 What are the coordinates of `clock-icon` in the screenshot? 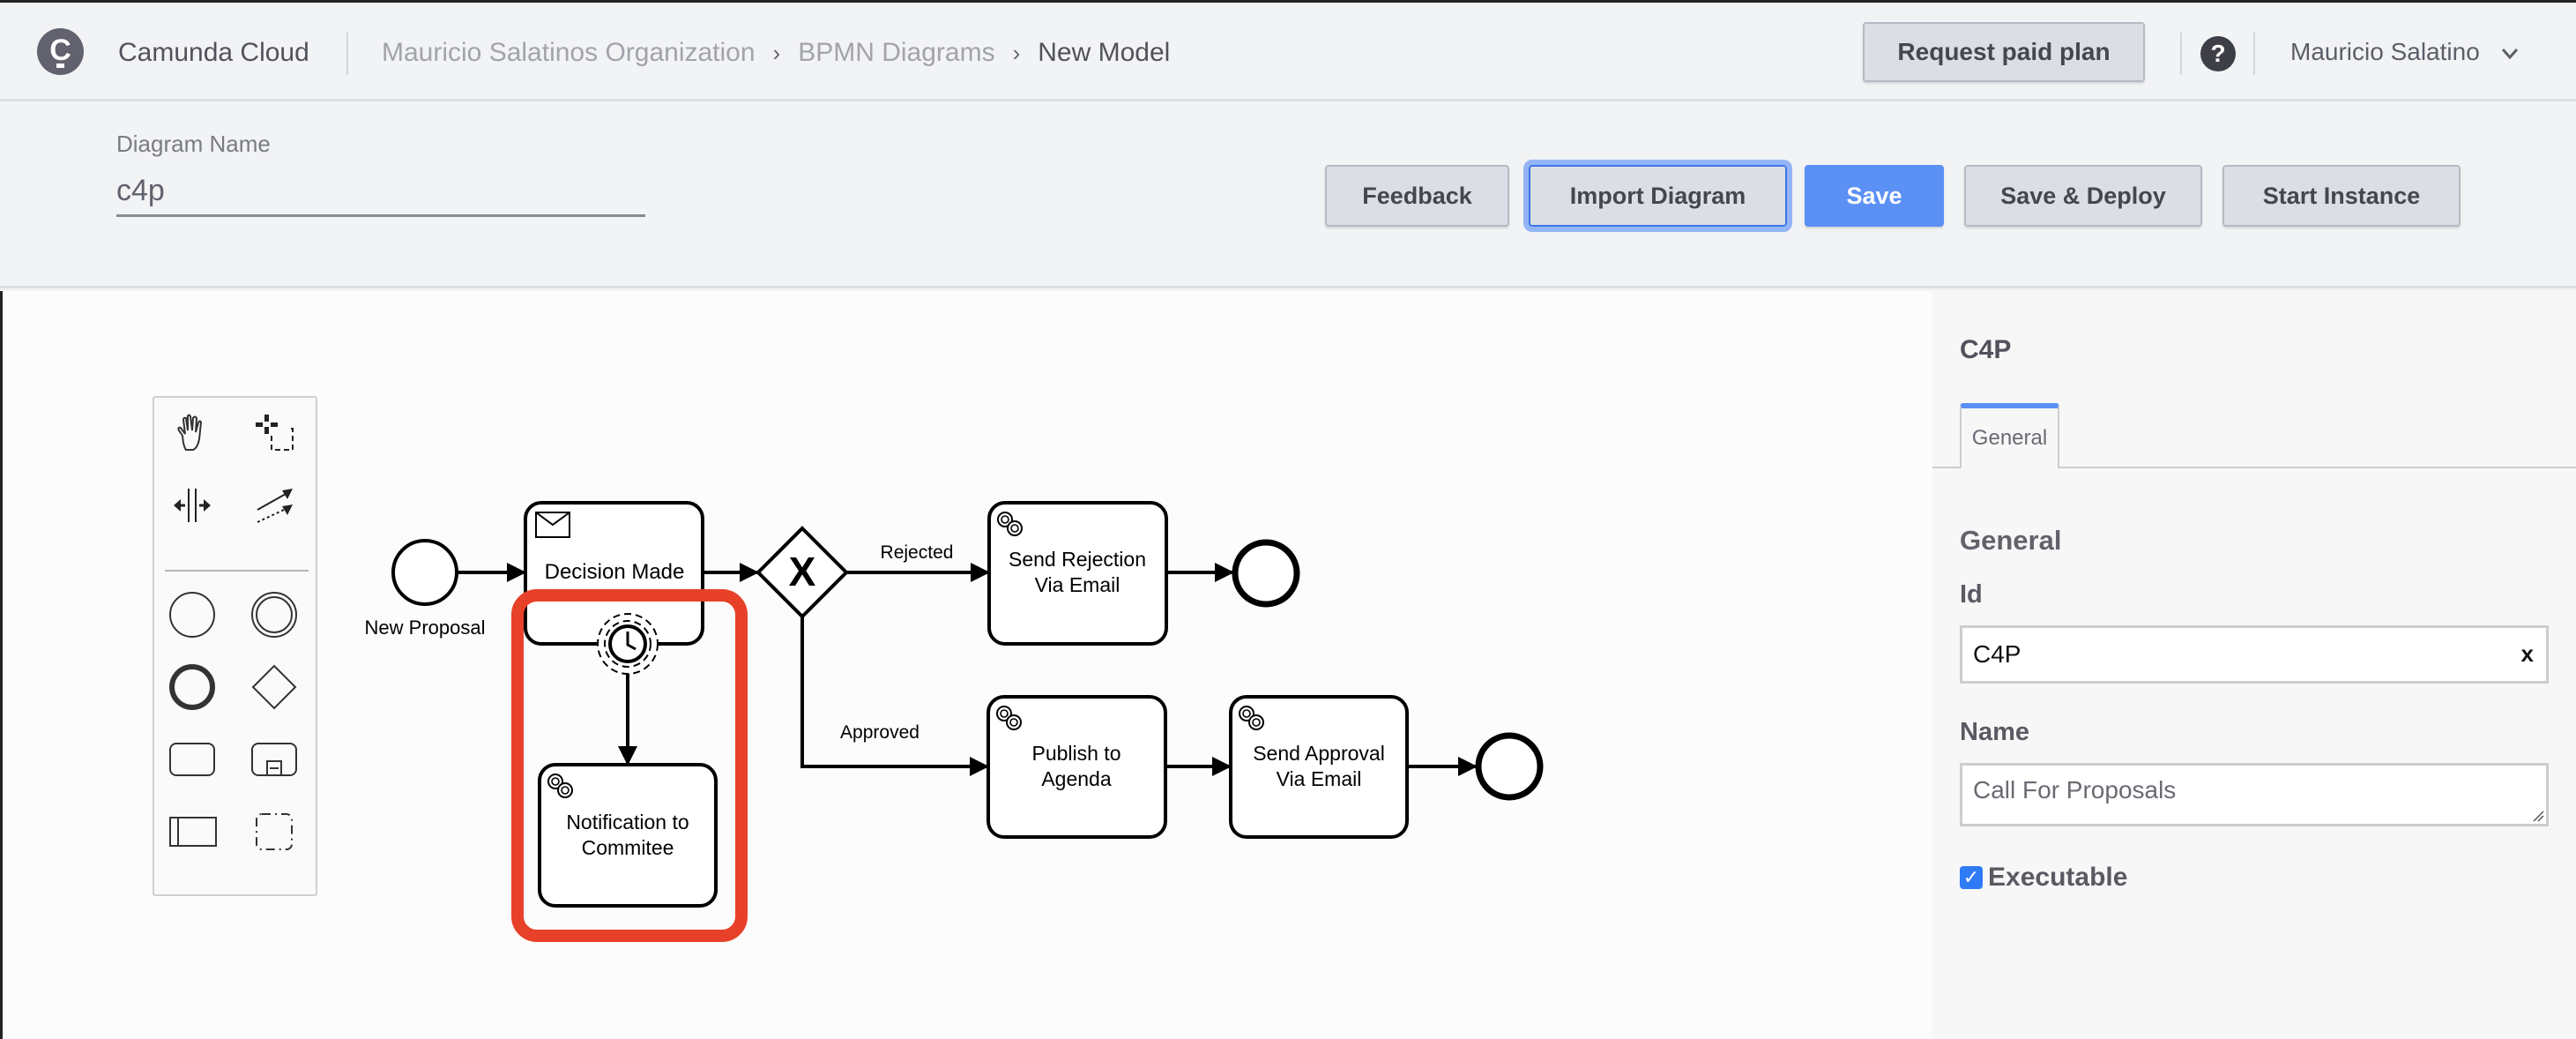 It's located at (627, 644).